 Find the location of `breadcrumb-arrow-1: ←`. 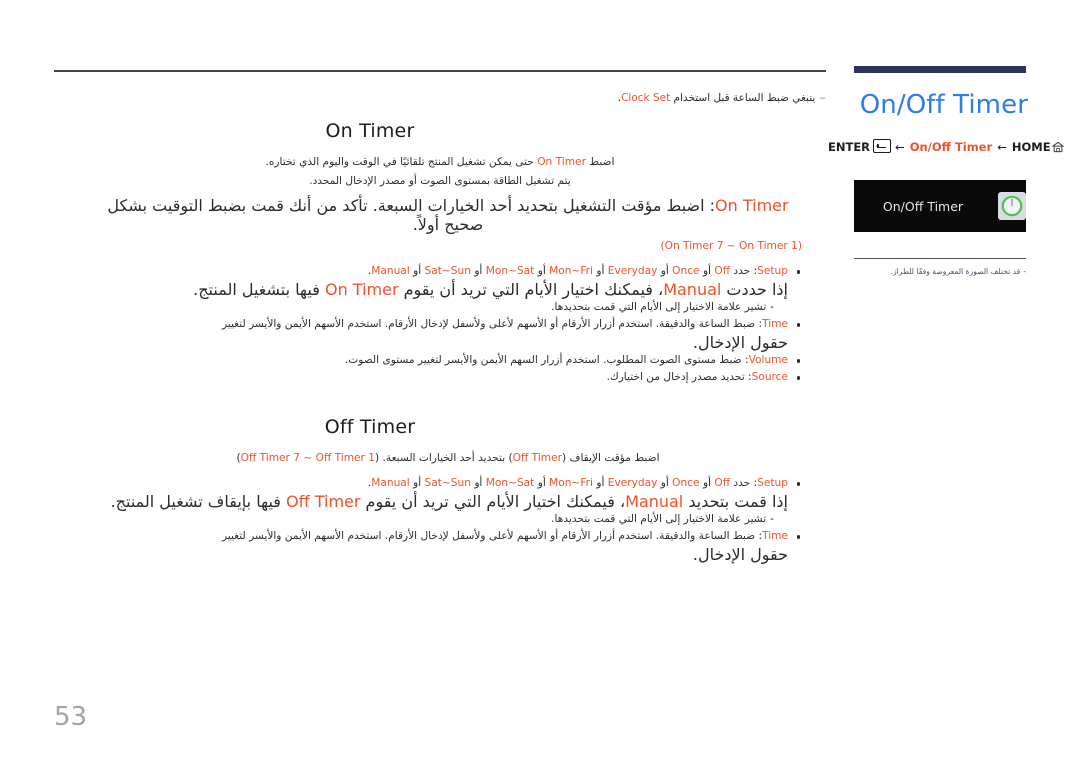

breadcrumb-arrow-1: ← is located at coordinates (900, 147).